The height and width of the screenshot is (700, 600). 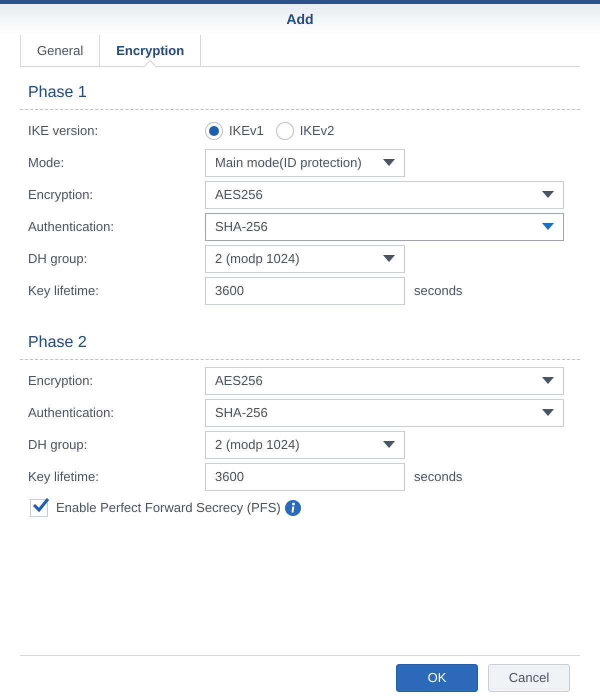 What do you see at coordinates (437, 678) in the screenshot?
I see `ok-button: OK` at bounding box center [437, 678].